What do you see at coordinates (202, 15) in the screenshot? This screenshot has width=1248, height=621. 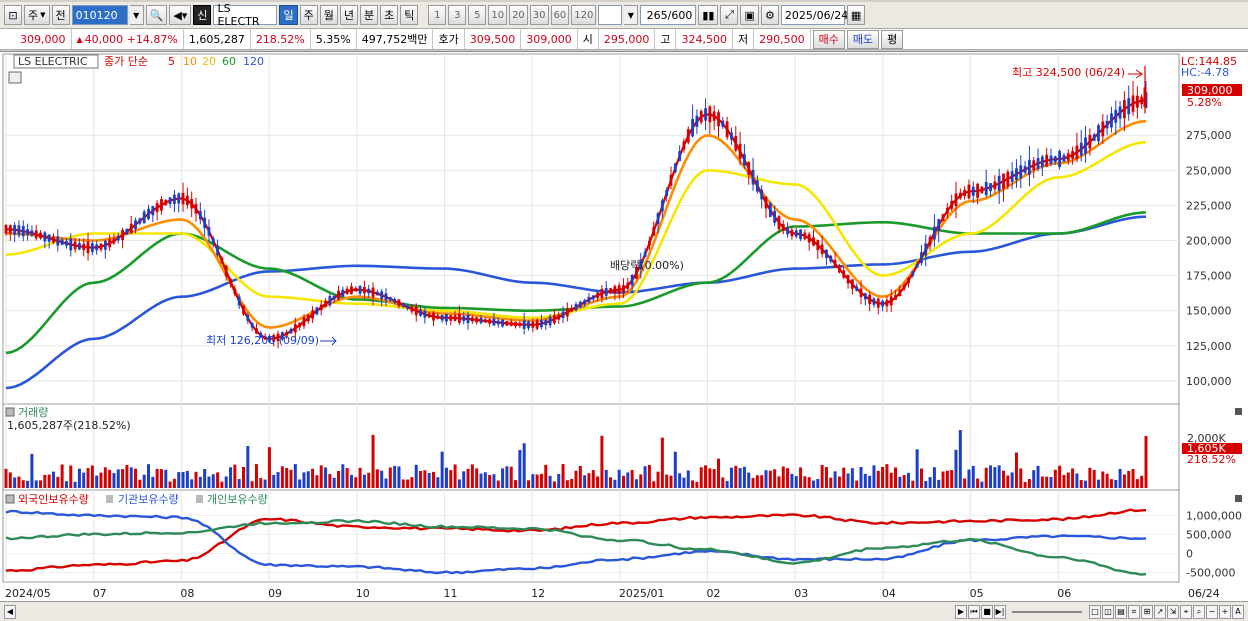 I see `sin-button: 신` at bounding box center [202, 15].